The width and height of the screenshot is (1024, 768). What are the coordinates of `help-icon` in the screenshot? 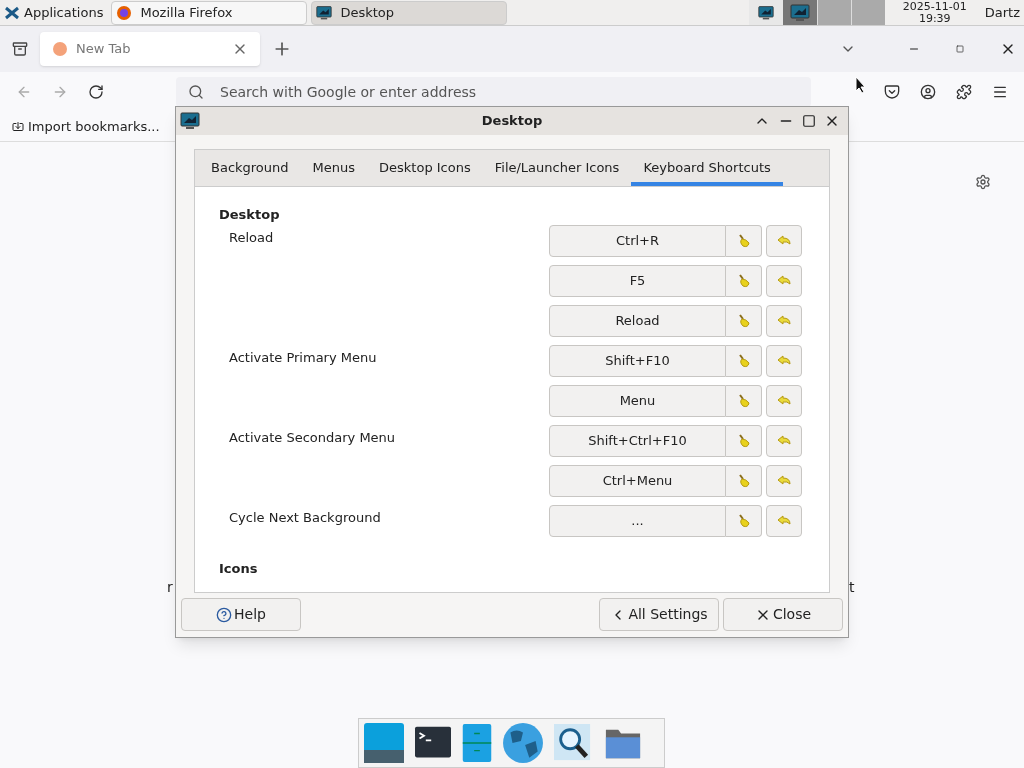 It's located at (224, 614).